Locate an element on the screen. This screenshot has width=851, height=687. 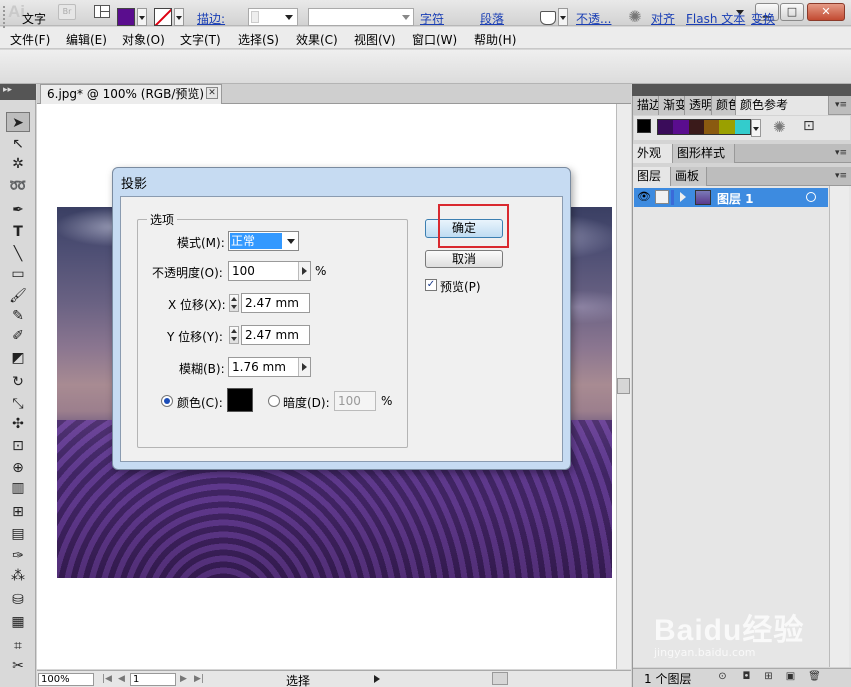
maximize-button: □ is located at coordinates (792, 12).